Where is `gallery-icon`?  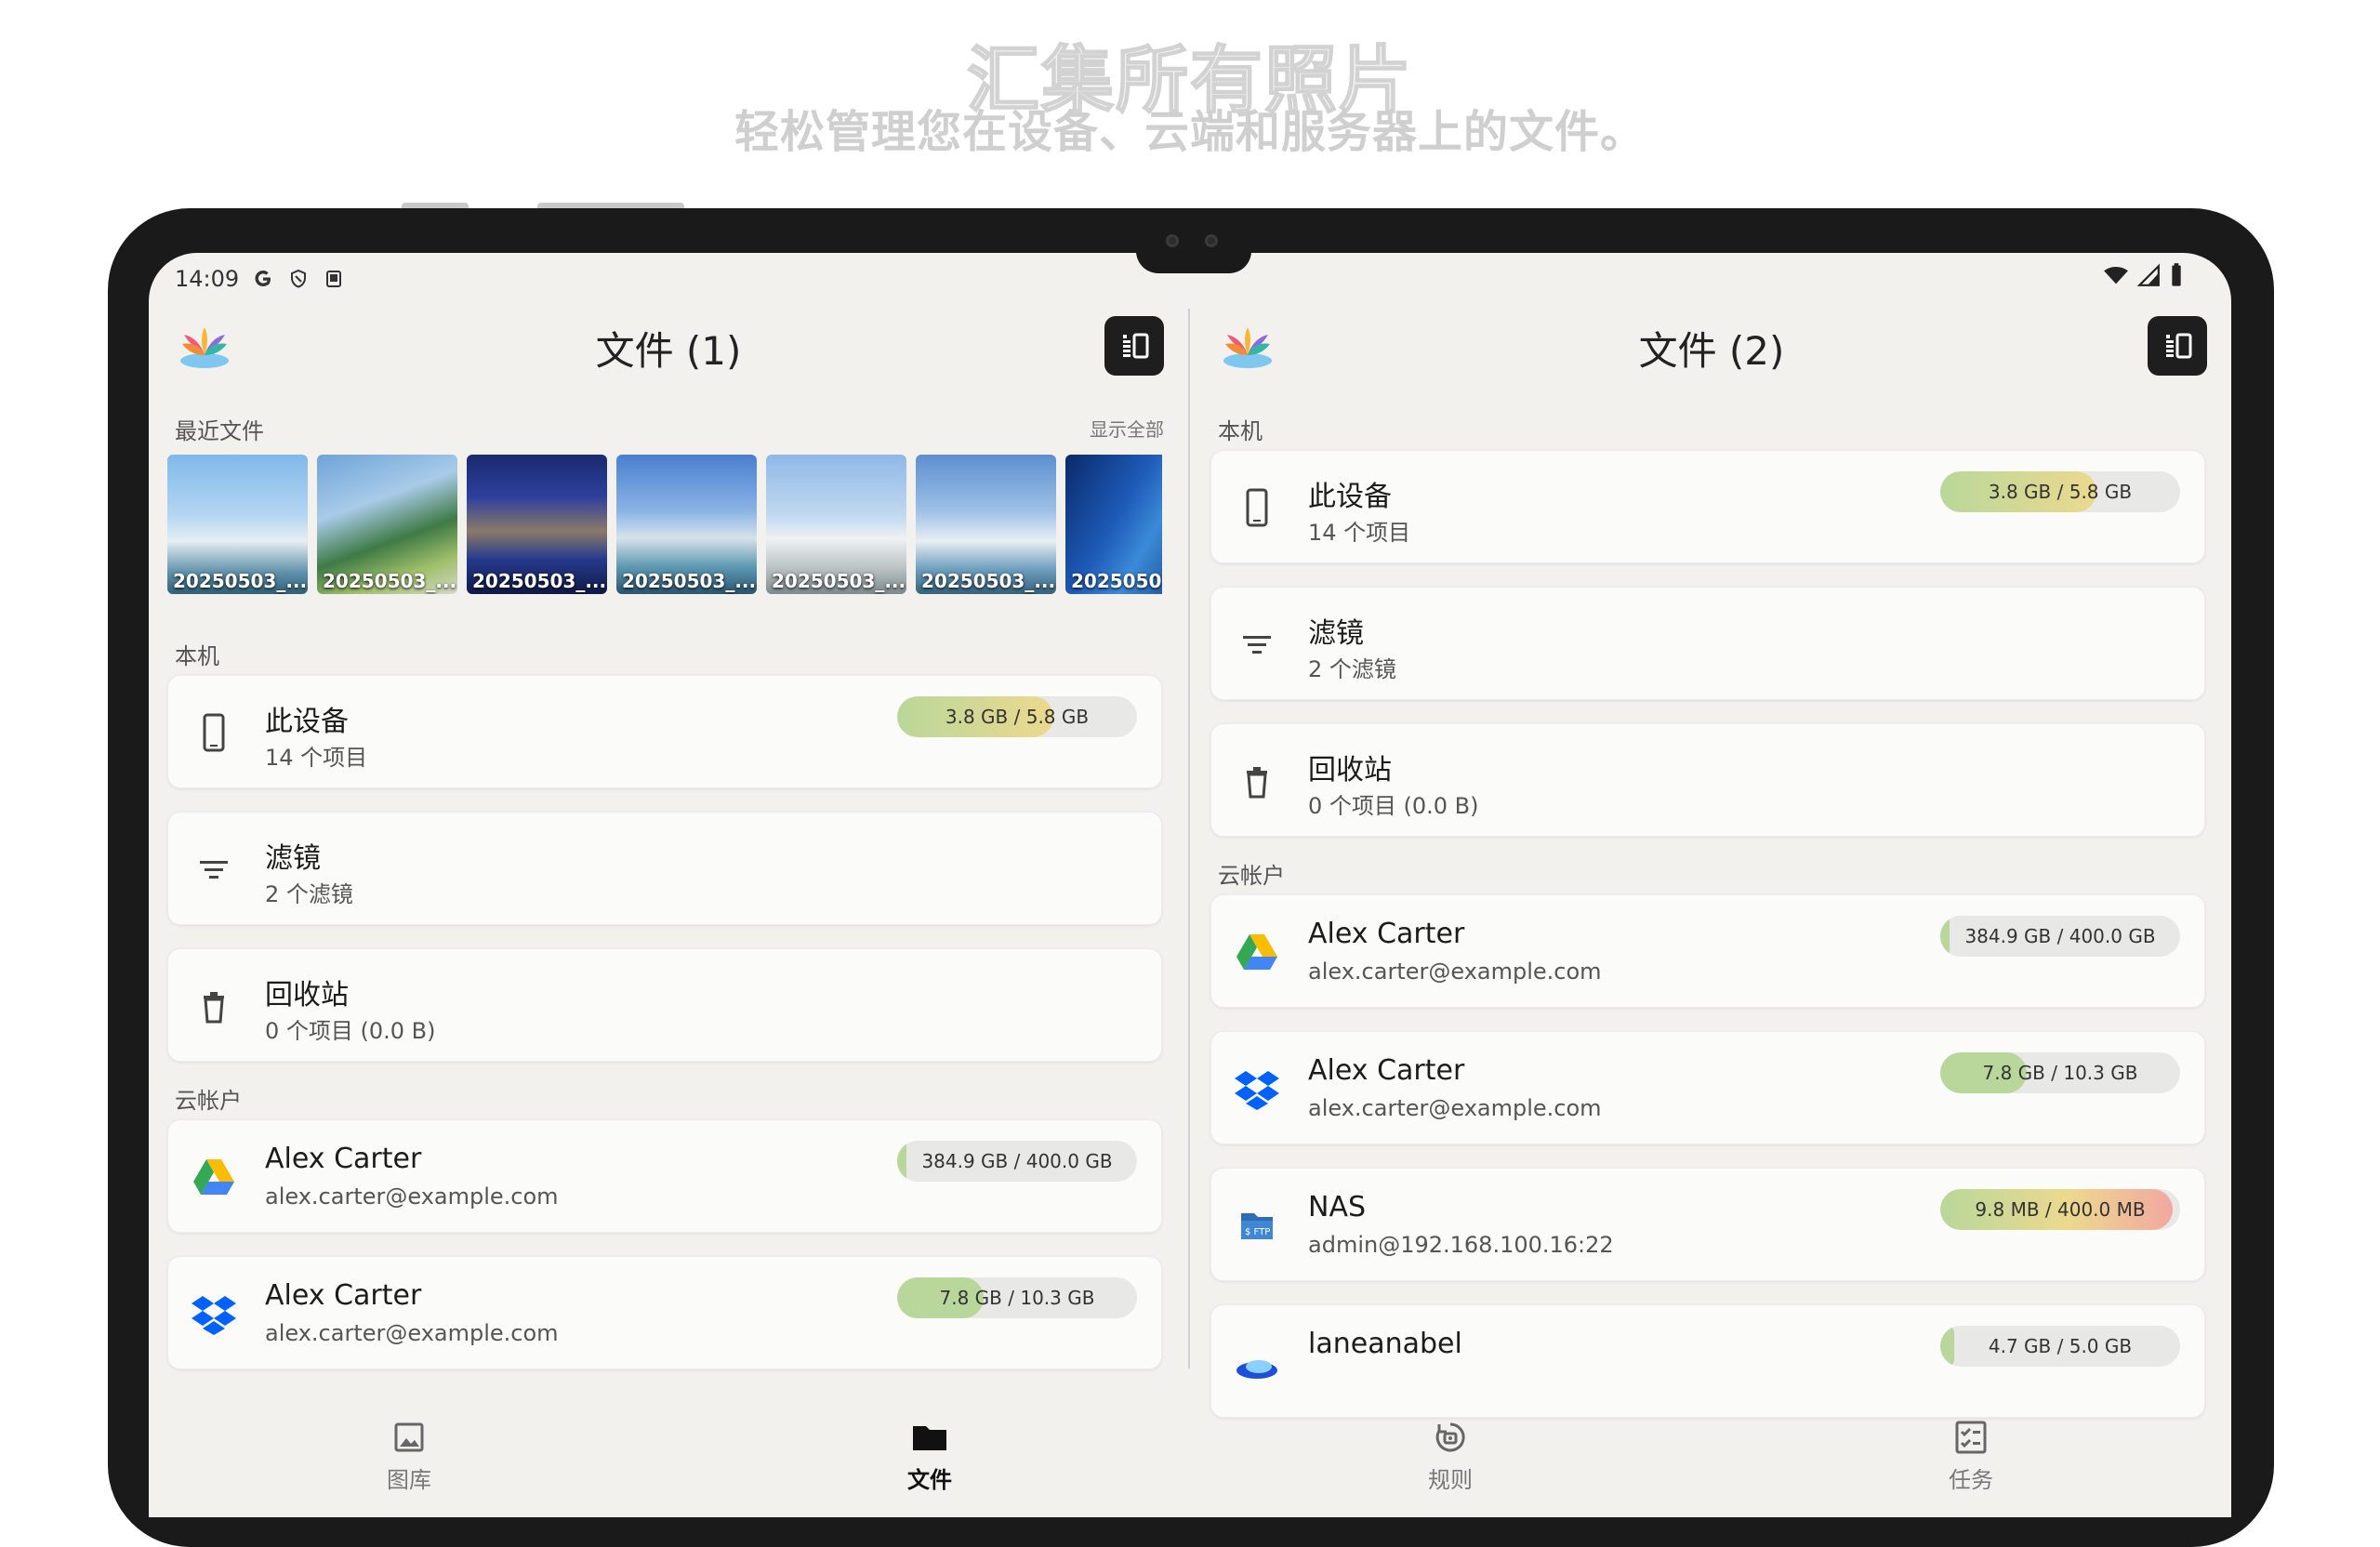 gallery-icon is located at coordinates (409, 1437).